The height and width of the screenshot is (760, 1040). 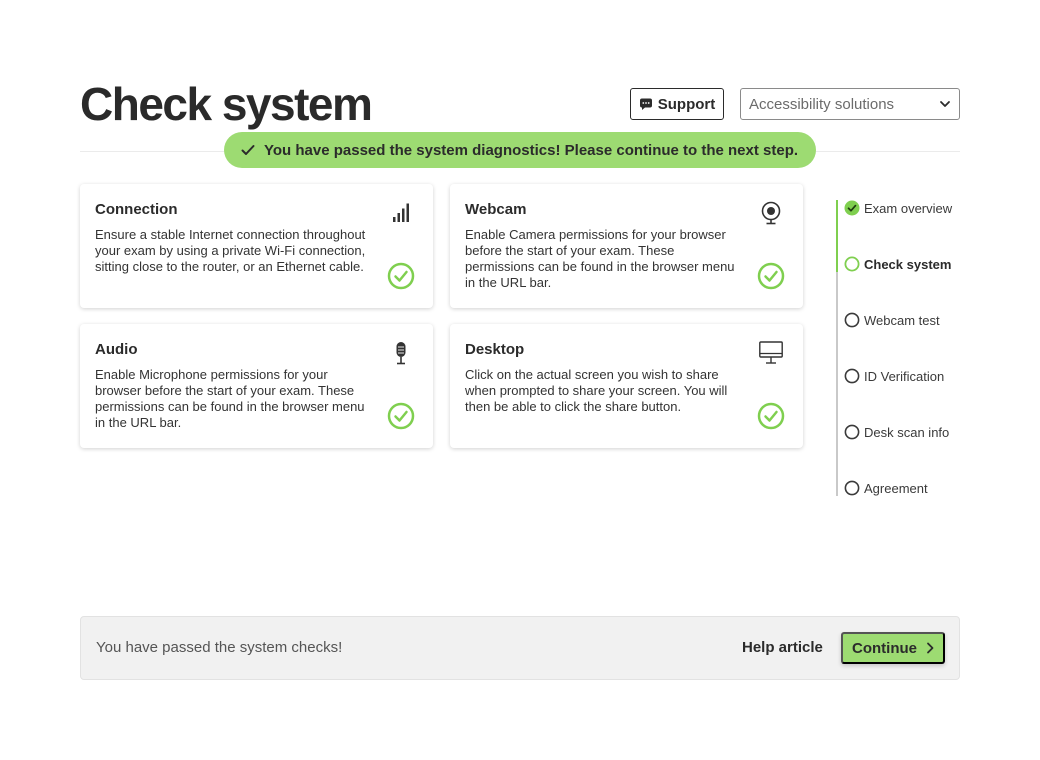 I want to click on check-icon, so click(x=248, y=150).